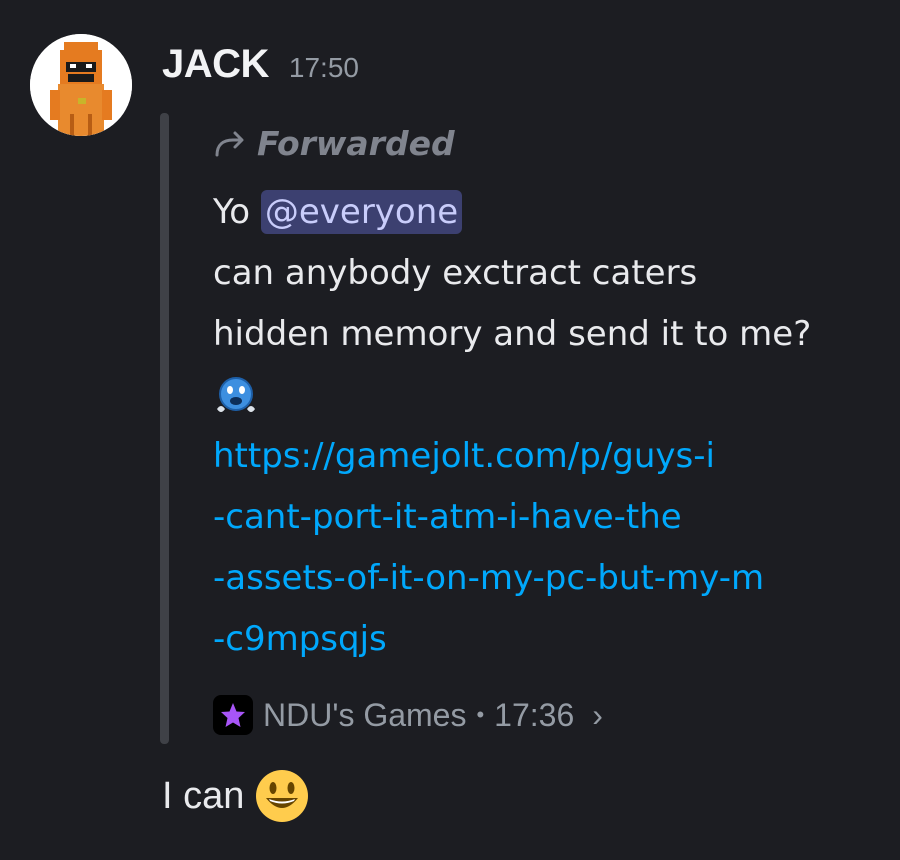 The width and height of the screenshot is (900, 860). What do you see at coordinates (543, 578) in the screenshot?
I see `gamejolt-link-line-3: -assets-of-it-on-my-pc-but-my-m` at bounding box center [543, 578].